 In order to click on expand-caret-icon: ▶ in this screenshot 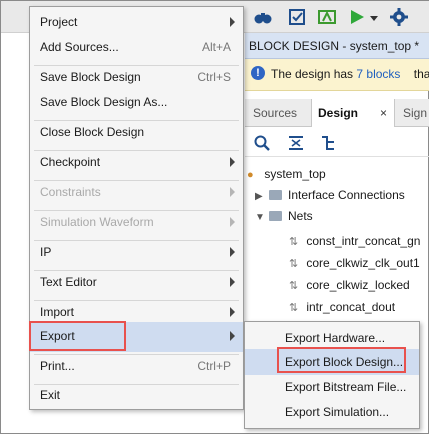, I will do `click(262, 197)`.